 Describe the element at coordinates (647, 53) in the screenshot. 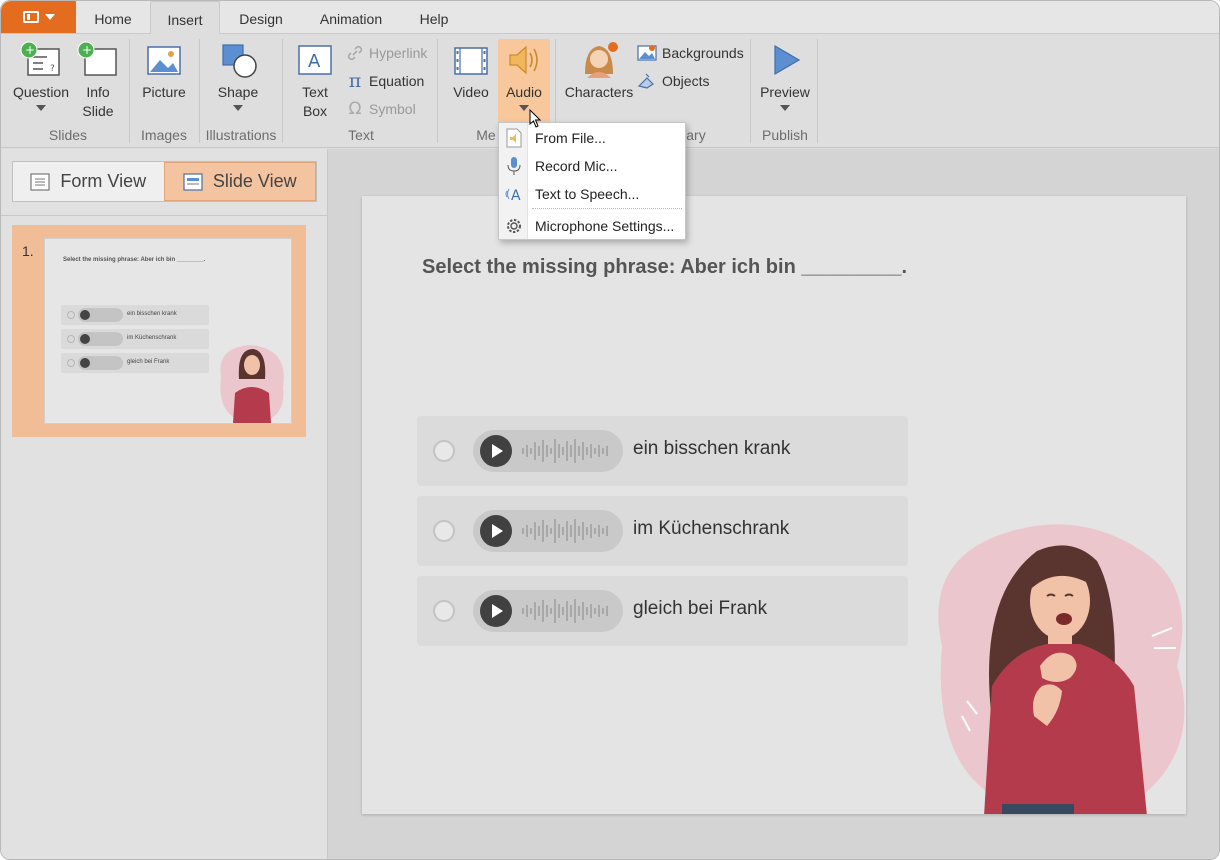

I see `backgrounds-icon` at that location.